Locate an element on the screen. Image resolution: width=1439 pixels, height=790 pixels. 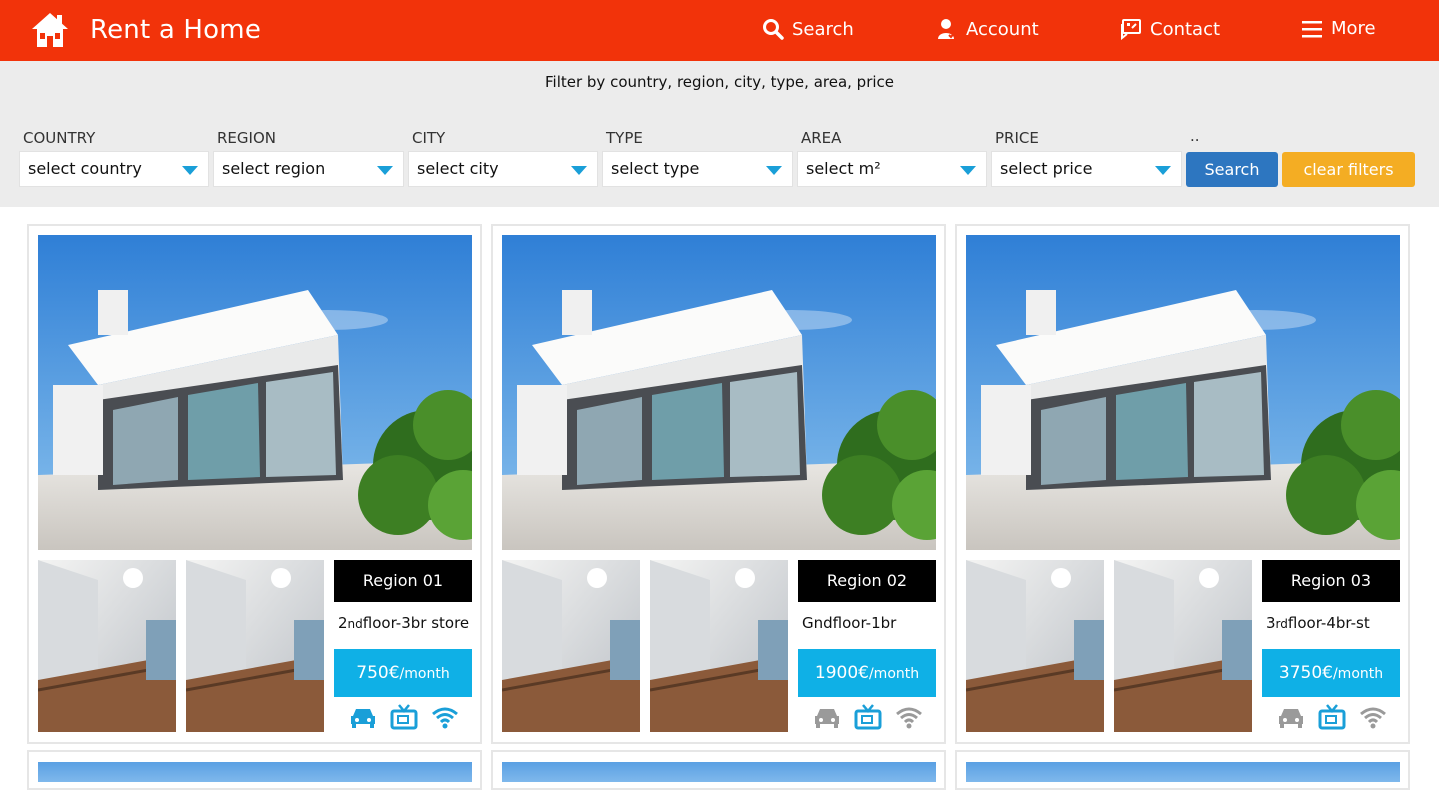
brand-logo: Rent a Home is located at coordinates (145, 30).